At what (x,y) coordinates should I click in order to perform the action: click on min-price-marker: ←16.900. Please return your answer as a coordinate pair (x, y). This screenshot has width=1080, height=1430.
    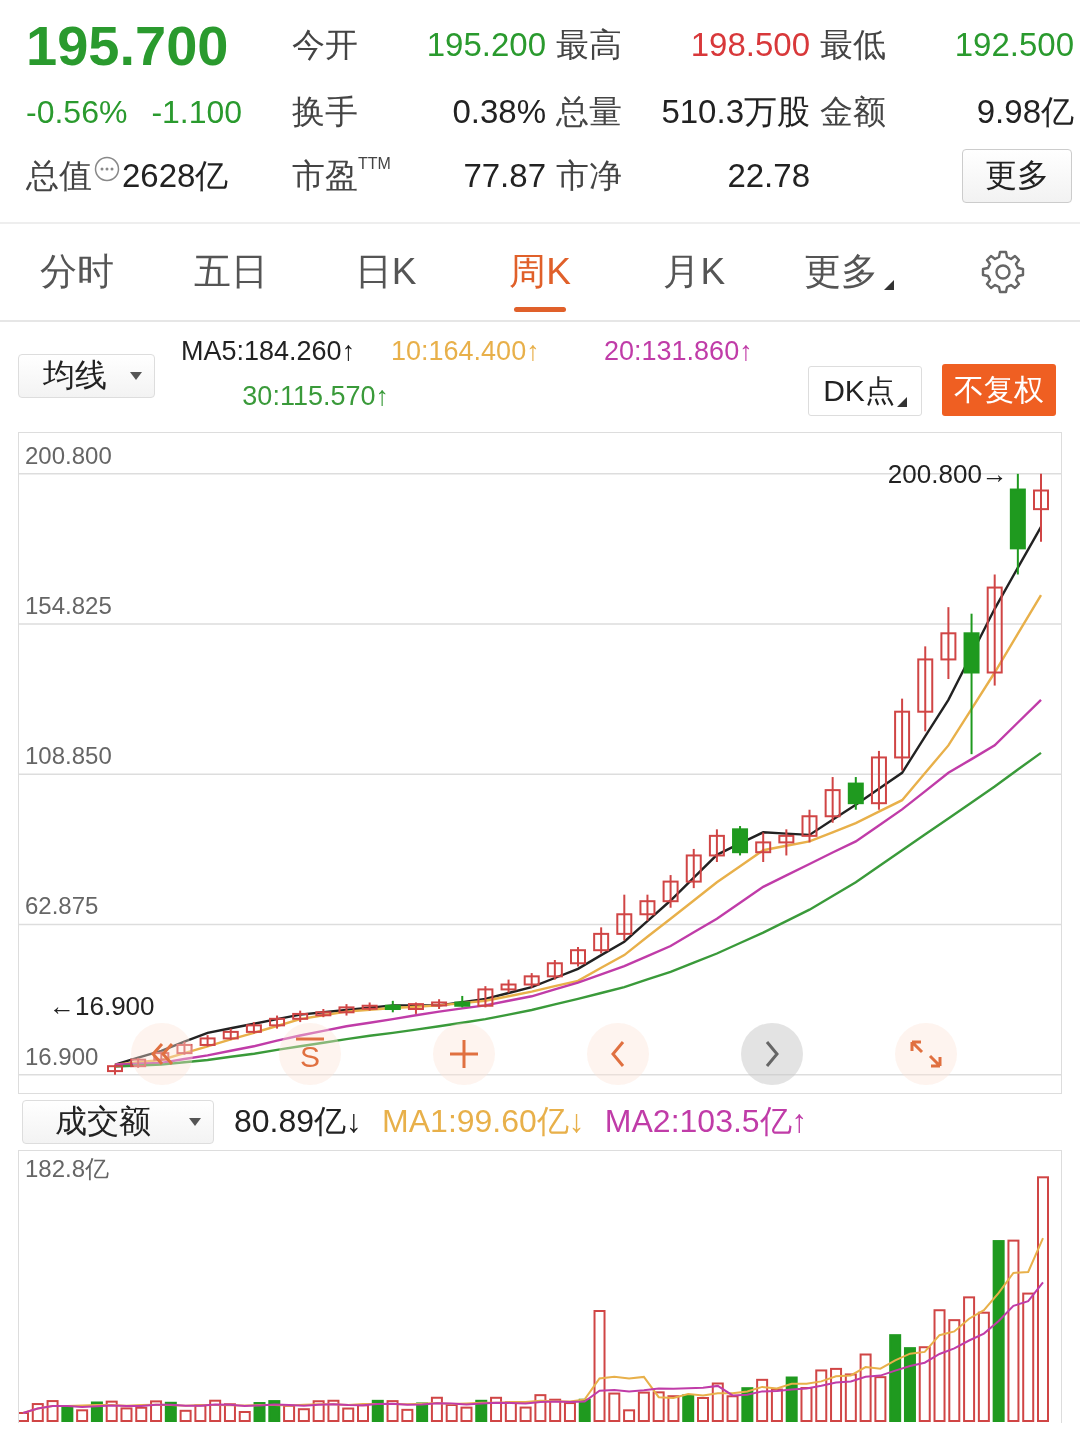
    Looking at the image, I should click on (102, 1006).